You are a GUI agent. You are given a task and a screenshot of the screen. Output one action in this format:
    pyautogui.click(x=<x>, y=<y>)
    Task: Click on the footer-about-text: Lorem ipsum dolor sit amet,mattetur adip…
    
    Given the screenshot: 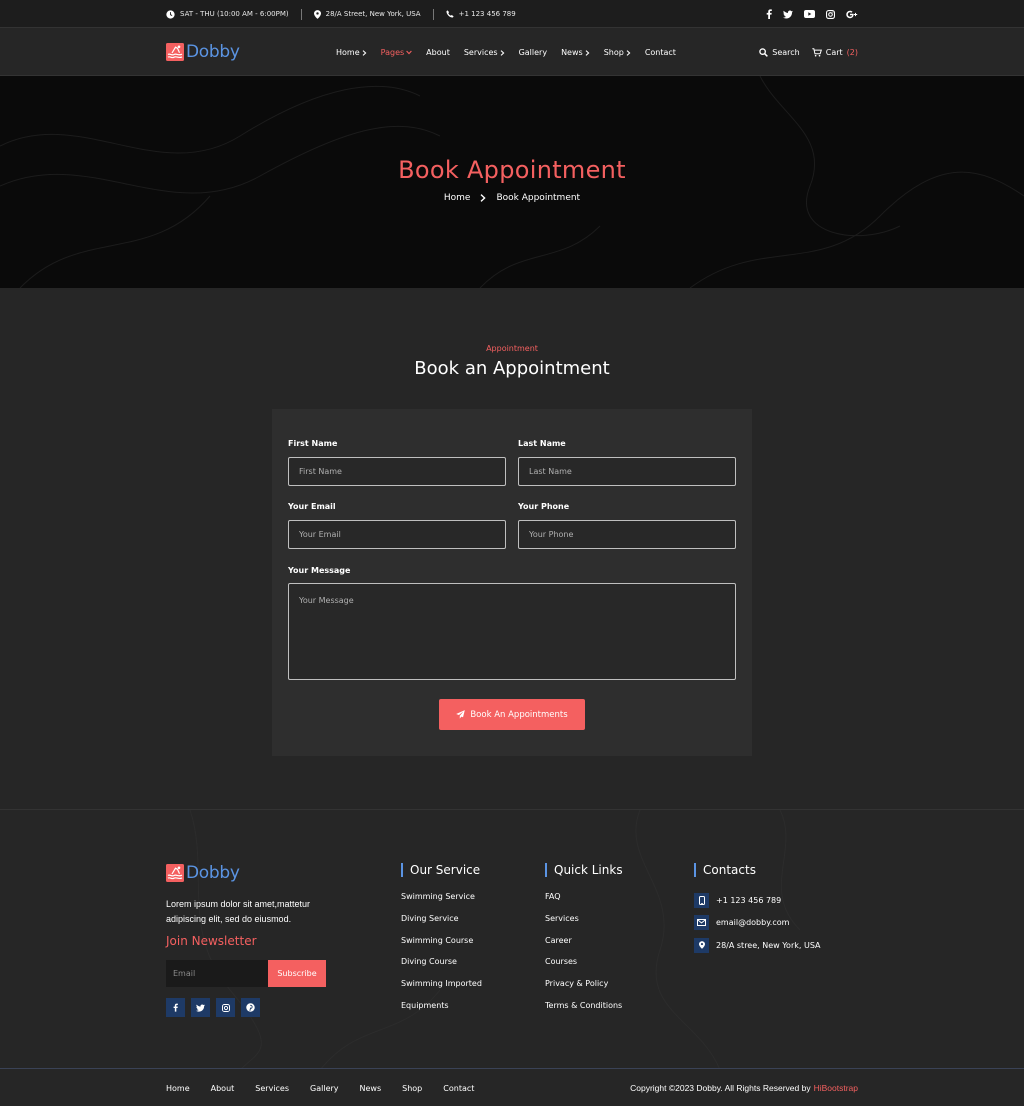 What is the action you would take?
    pyautogui.click(x=238, y=911)
    